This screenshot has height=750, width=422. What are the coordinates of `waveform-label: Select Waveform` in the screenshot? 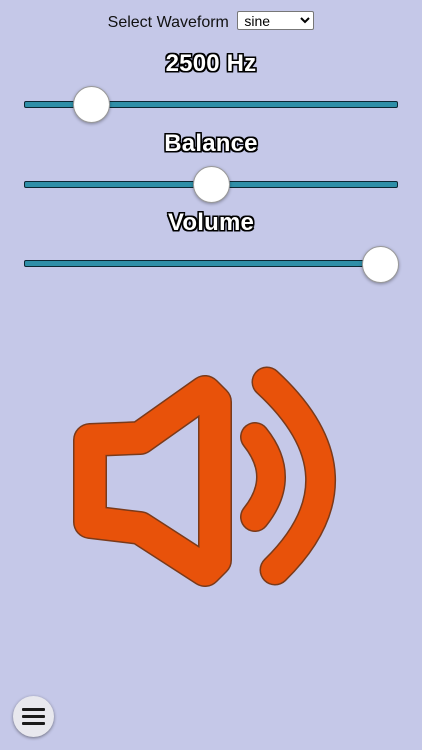 It's located at (168, 22).